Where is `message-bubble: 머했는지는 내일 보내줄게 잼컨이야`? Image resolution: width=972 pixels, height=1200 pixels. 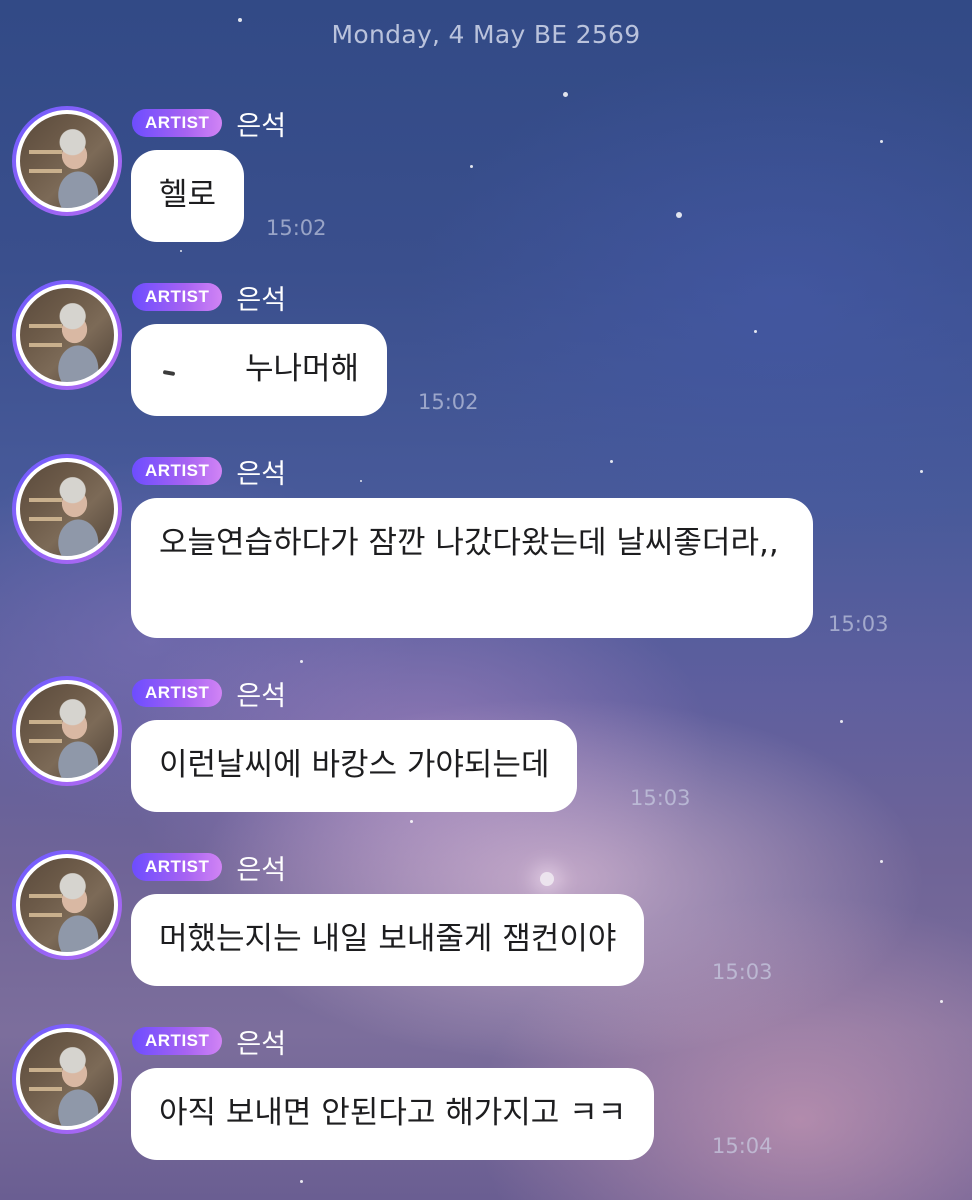 message-bubble: 머했는지는 내일 보내줄게 잼컨이야 is located at coordinates (388, 940).